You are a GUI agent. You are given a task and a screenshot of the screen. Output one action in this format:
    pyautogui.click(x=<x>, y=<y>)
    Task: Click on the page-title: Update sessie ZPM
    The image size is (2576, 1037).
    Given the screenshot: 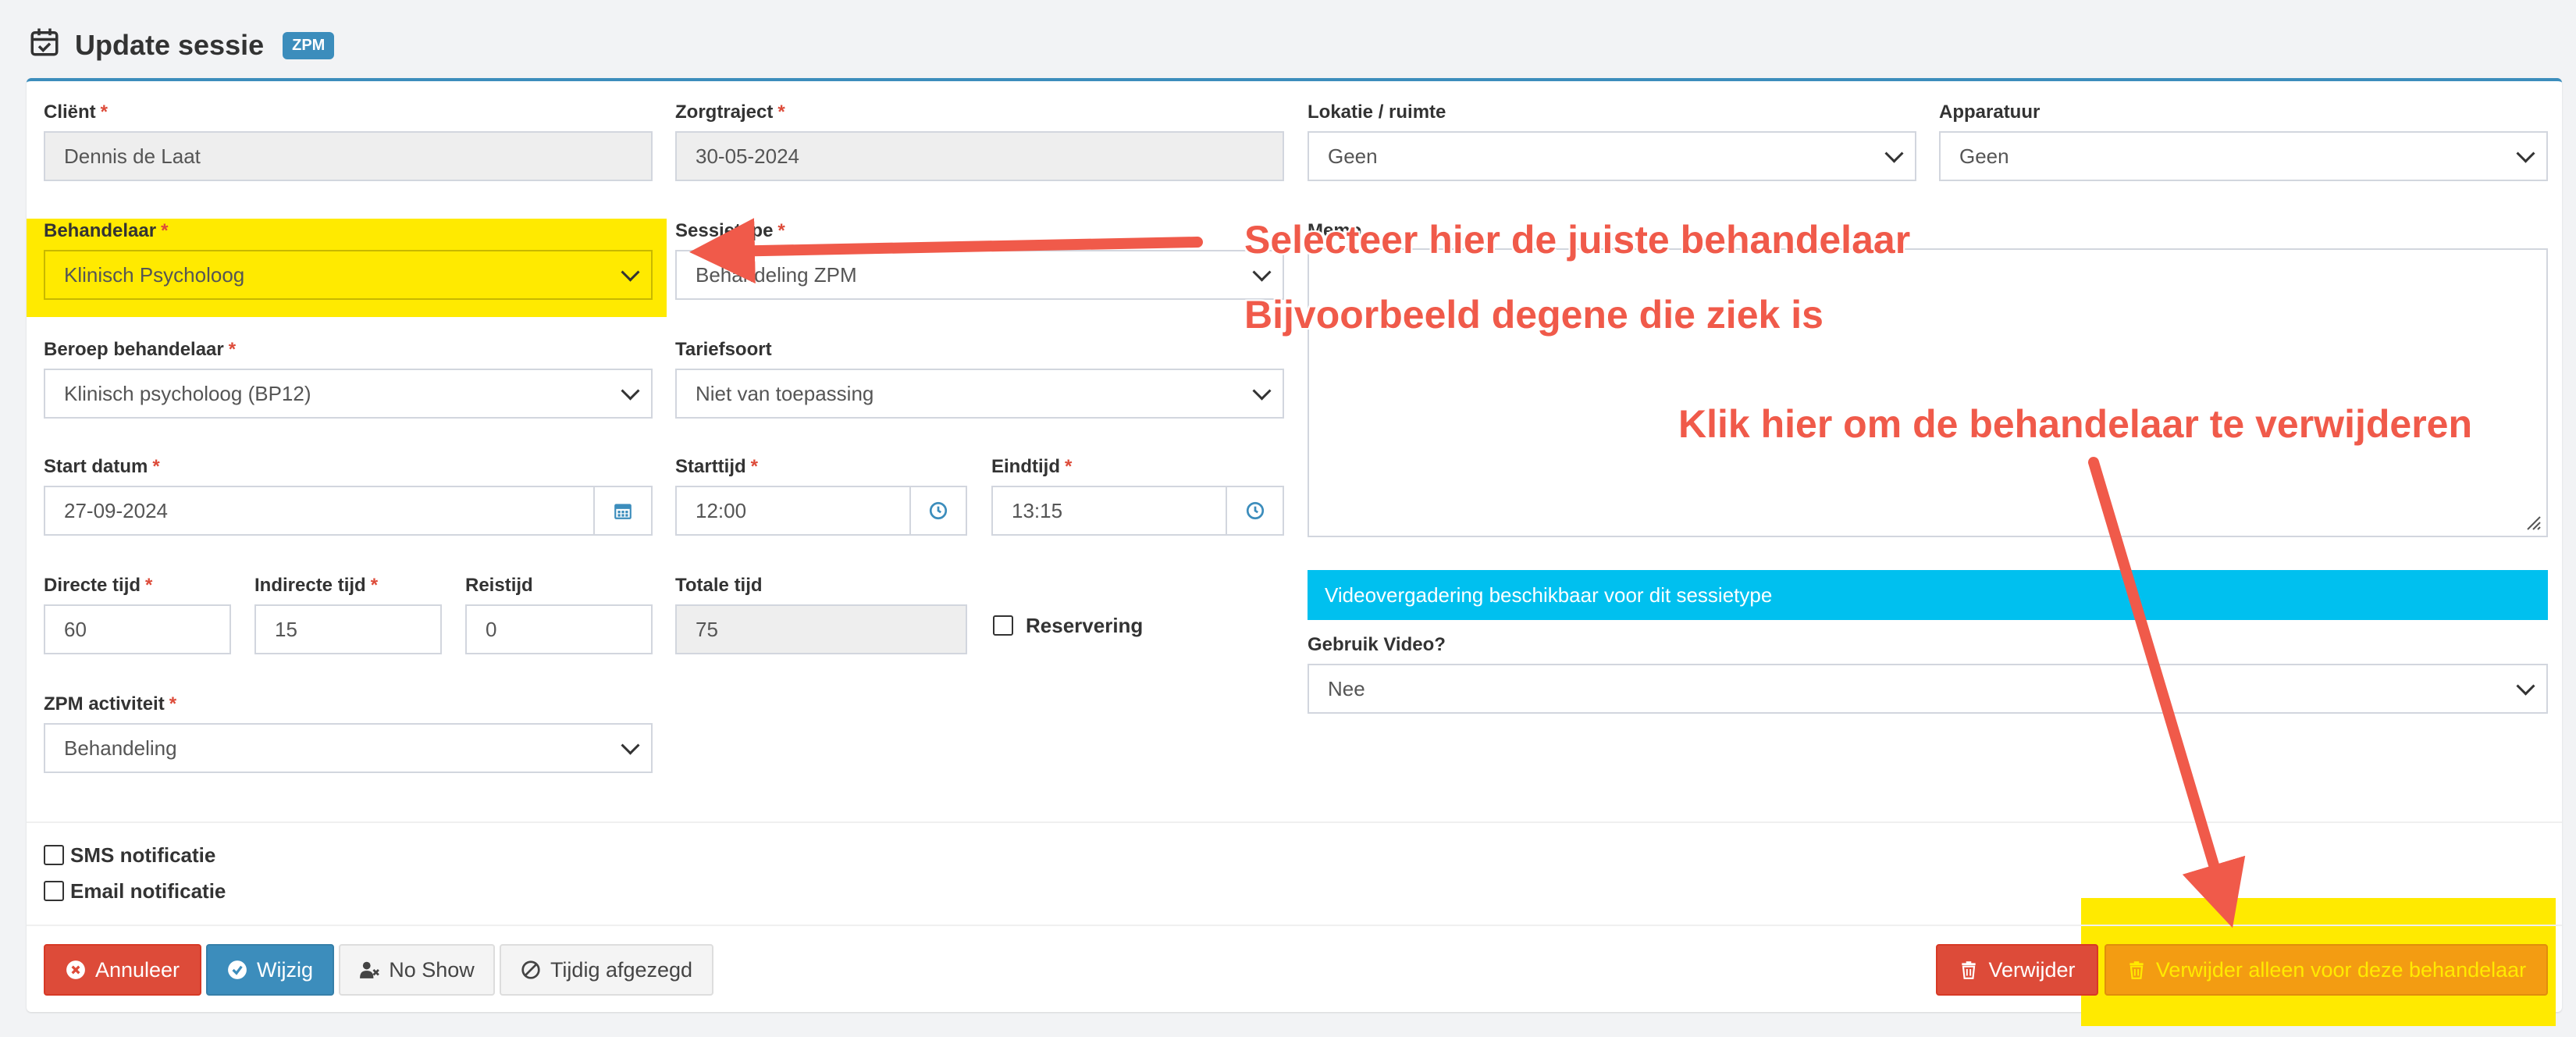 What is the action you would take?
    pyautogui.click(x=181, y=45)
    